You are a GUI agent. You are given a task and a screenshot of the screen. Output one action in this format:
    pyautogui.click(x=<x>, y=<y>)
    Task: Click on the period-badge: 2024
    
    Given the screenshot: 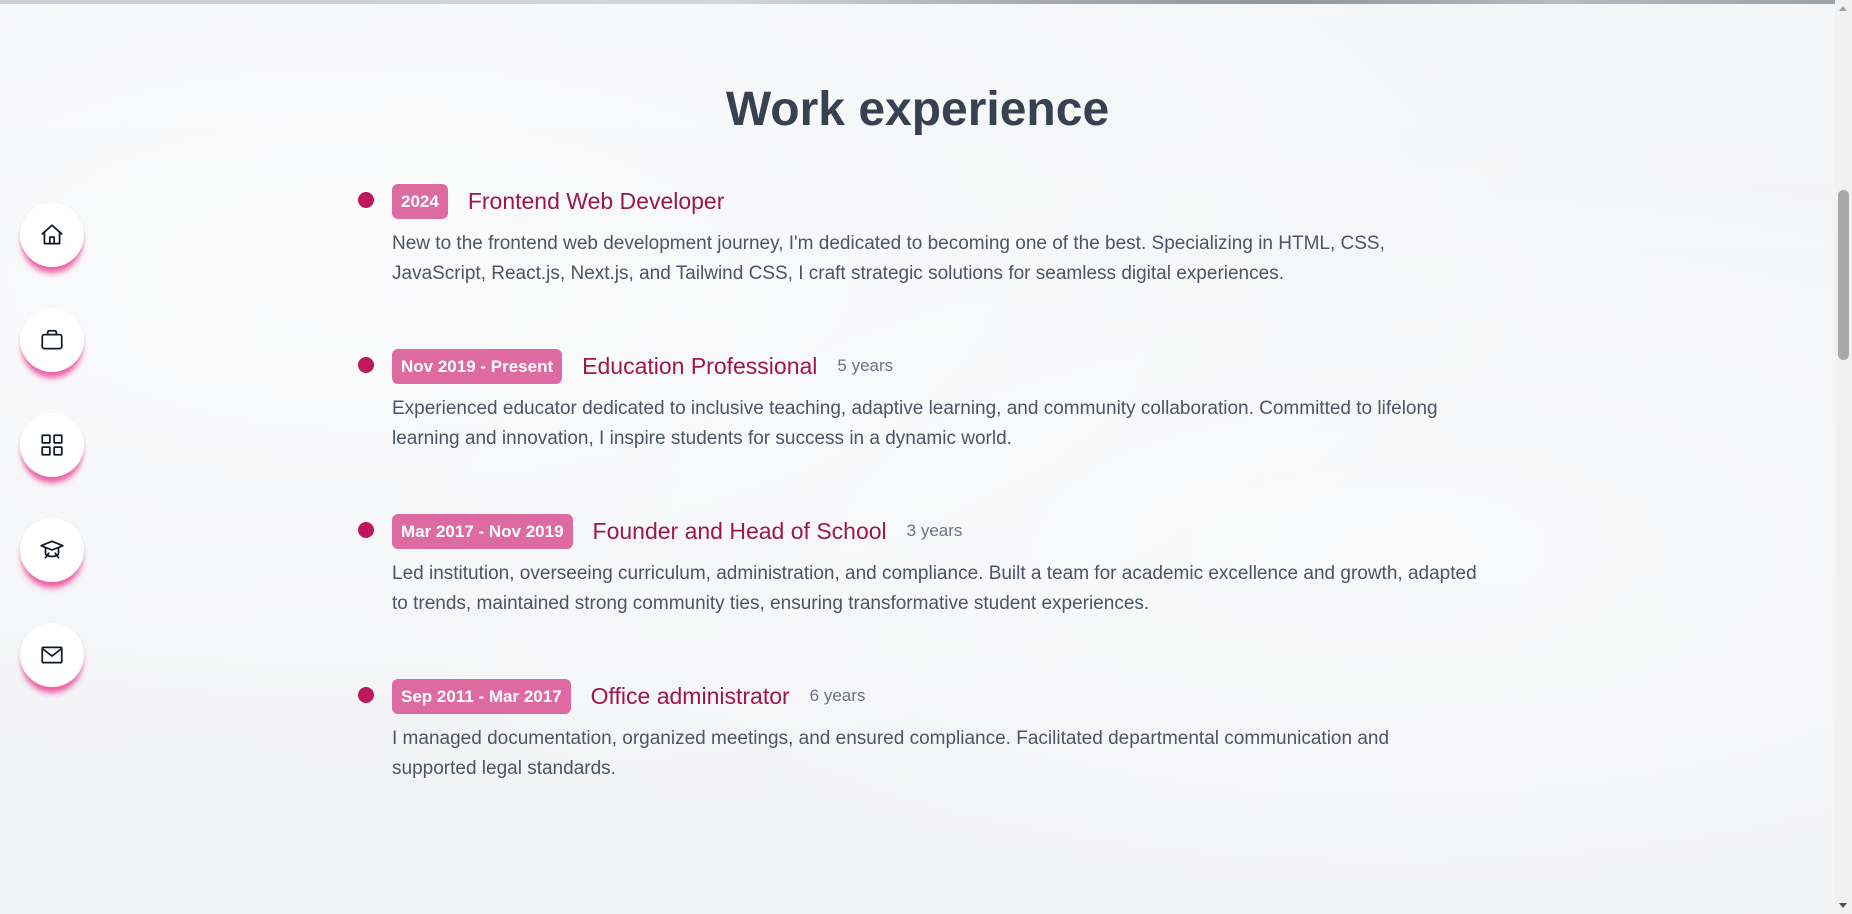 What is the action you would take?
    pyautogui.click(x=420, y=201)
    